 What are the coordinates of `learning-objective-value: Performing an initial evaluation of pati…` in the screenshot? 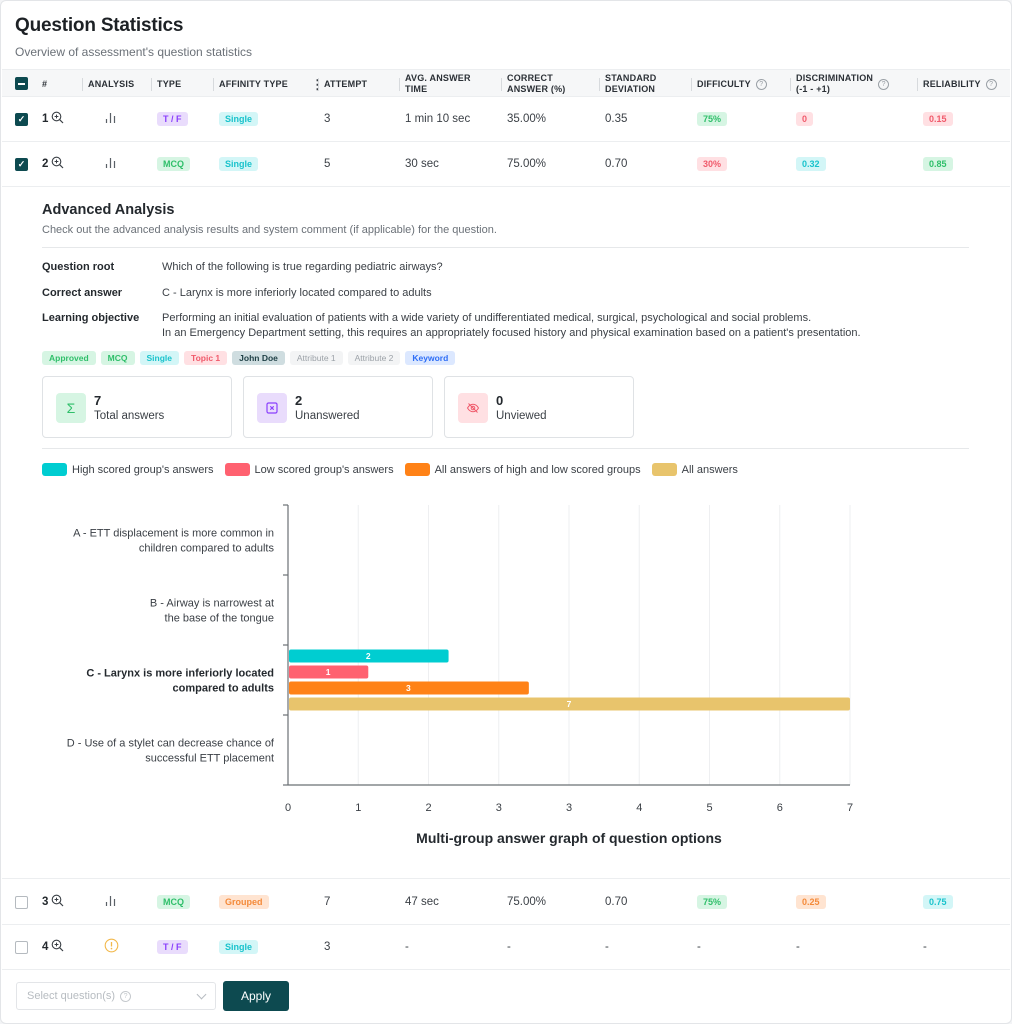 It's located at (572, 326).